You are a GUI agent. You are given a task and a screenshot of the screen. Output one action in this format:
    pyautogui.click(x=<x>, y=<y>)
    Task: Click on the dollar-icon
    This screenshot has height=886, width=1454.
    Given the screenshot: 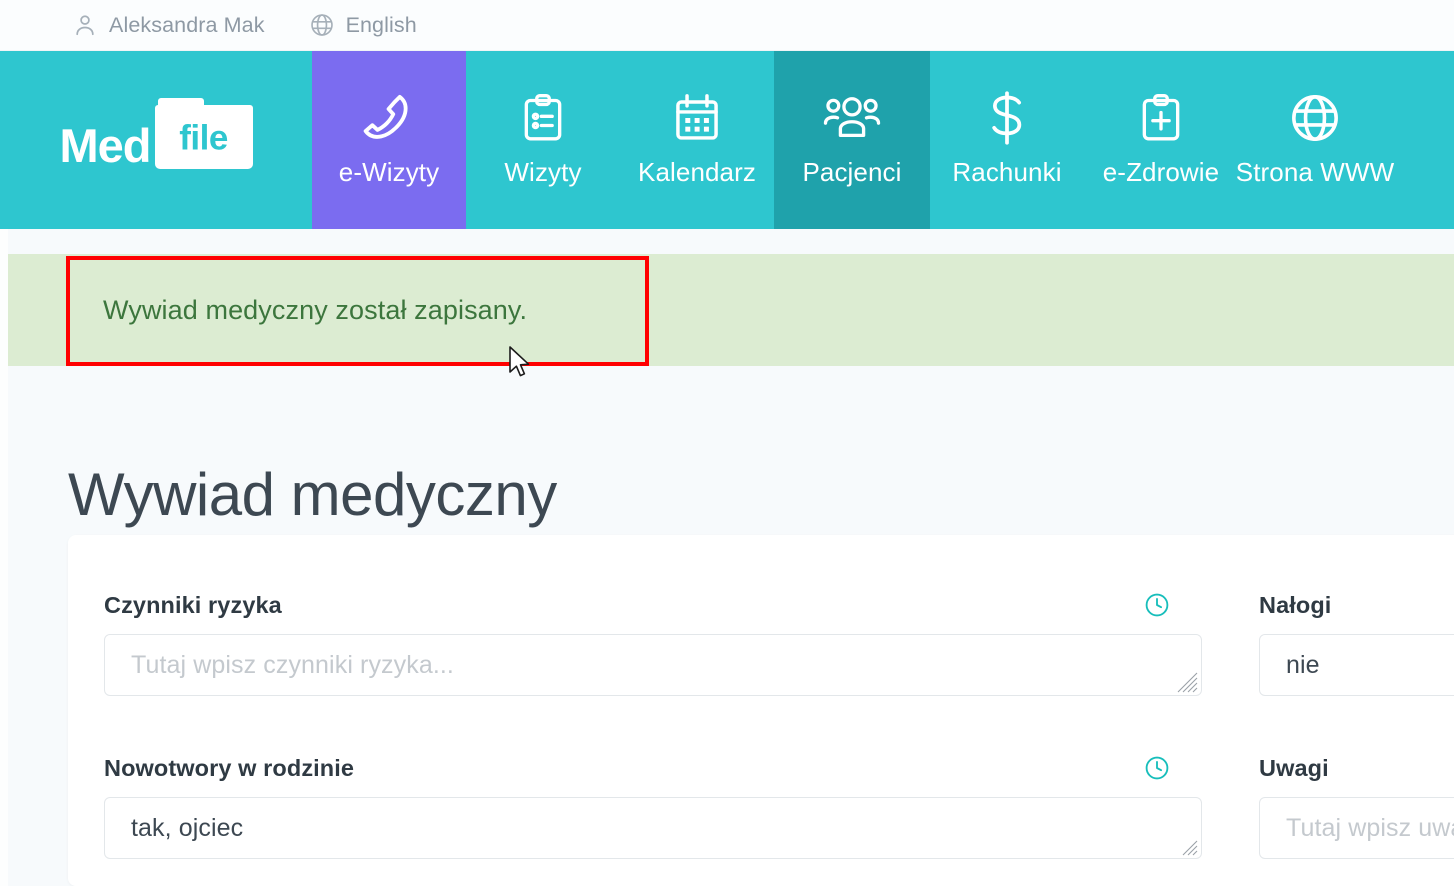 What is the action you would take?
    pyautogui.click(x=1007, y=118)
    